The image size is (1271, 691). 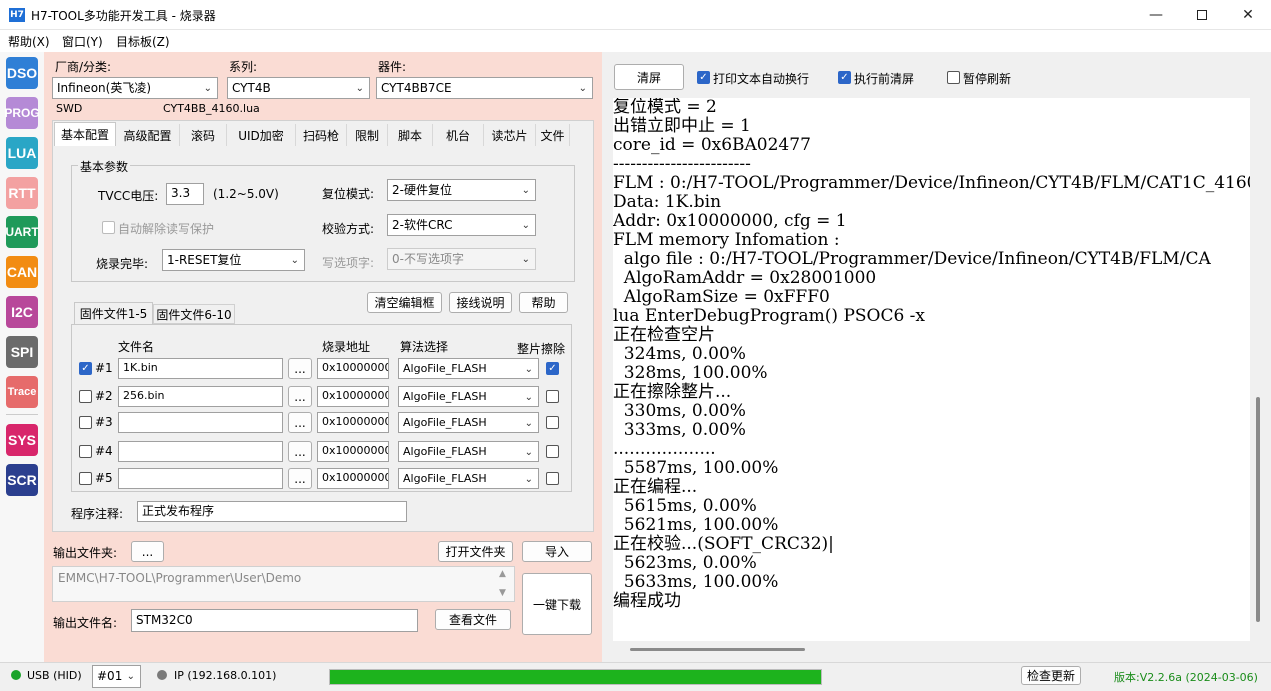 What do you see at coordinates (85, 368) in the screenshot?
I see `file-enable-checkbox: ✓` at bounding box center [85, 368].